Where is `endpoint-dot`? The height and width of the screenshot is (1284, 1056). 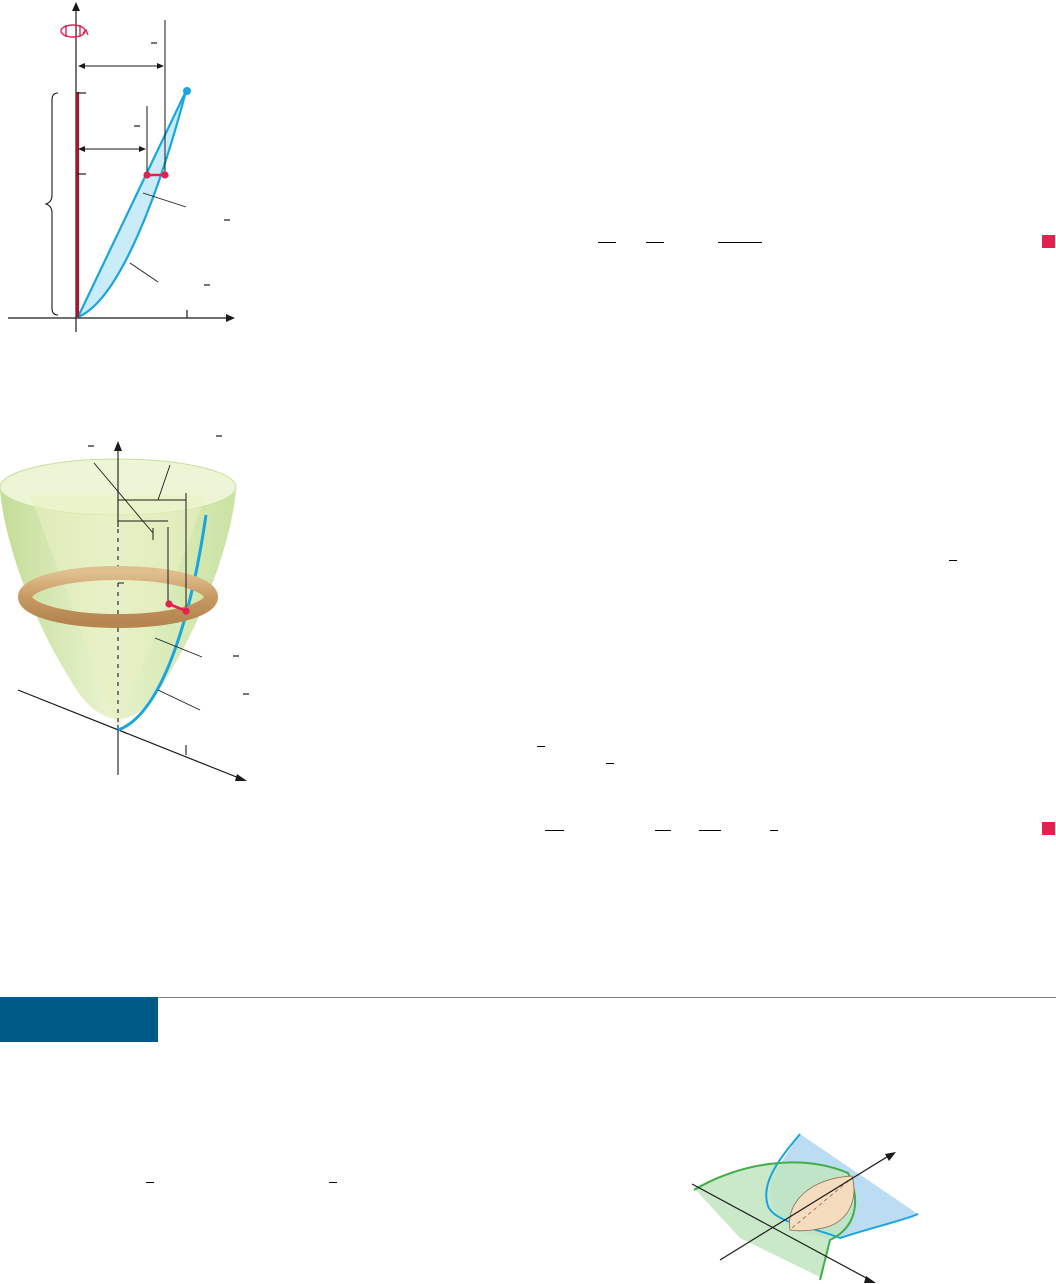
endpoint-dot is located at coordinates (187, 91).